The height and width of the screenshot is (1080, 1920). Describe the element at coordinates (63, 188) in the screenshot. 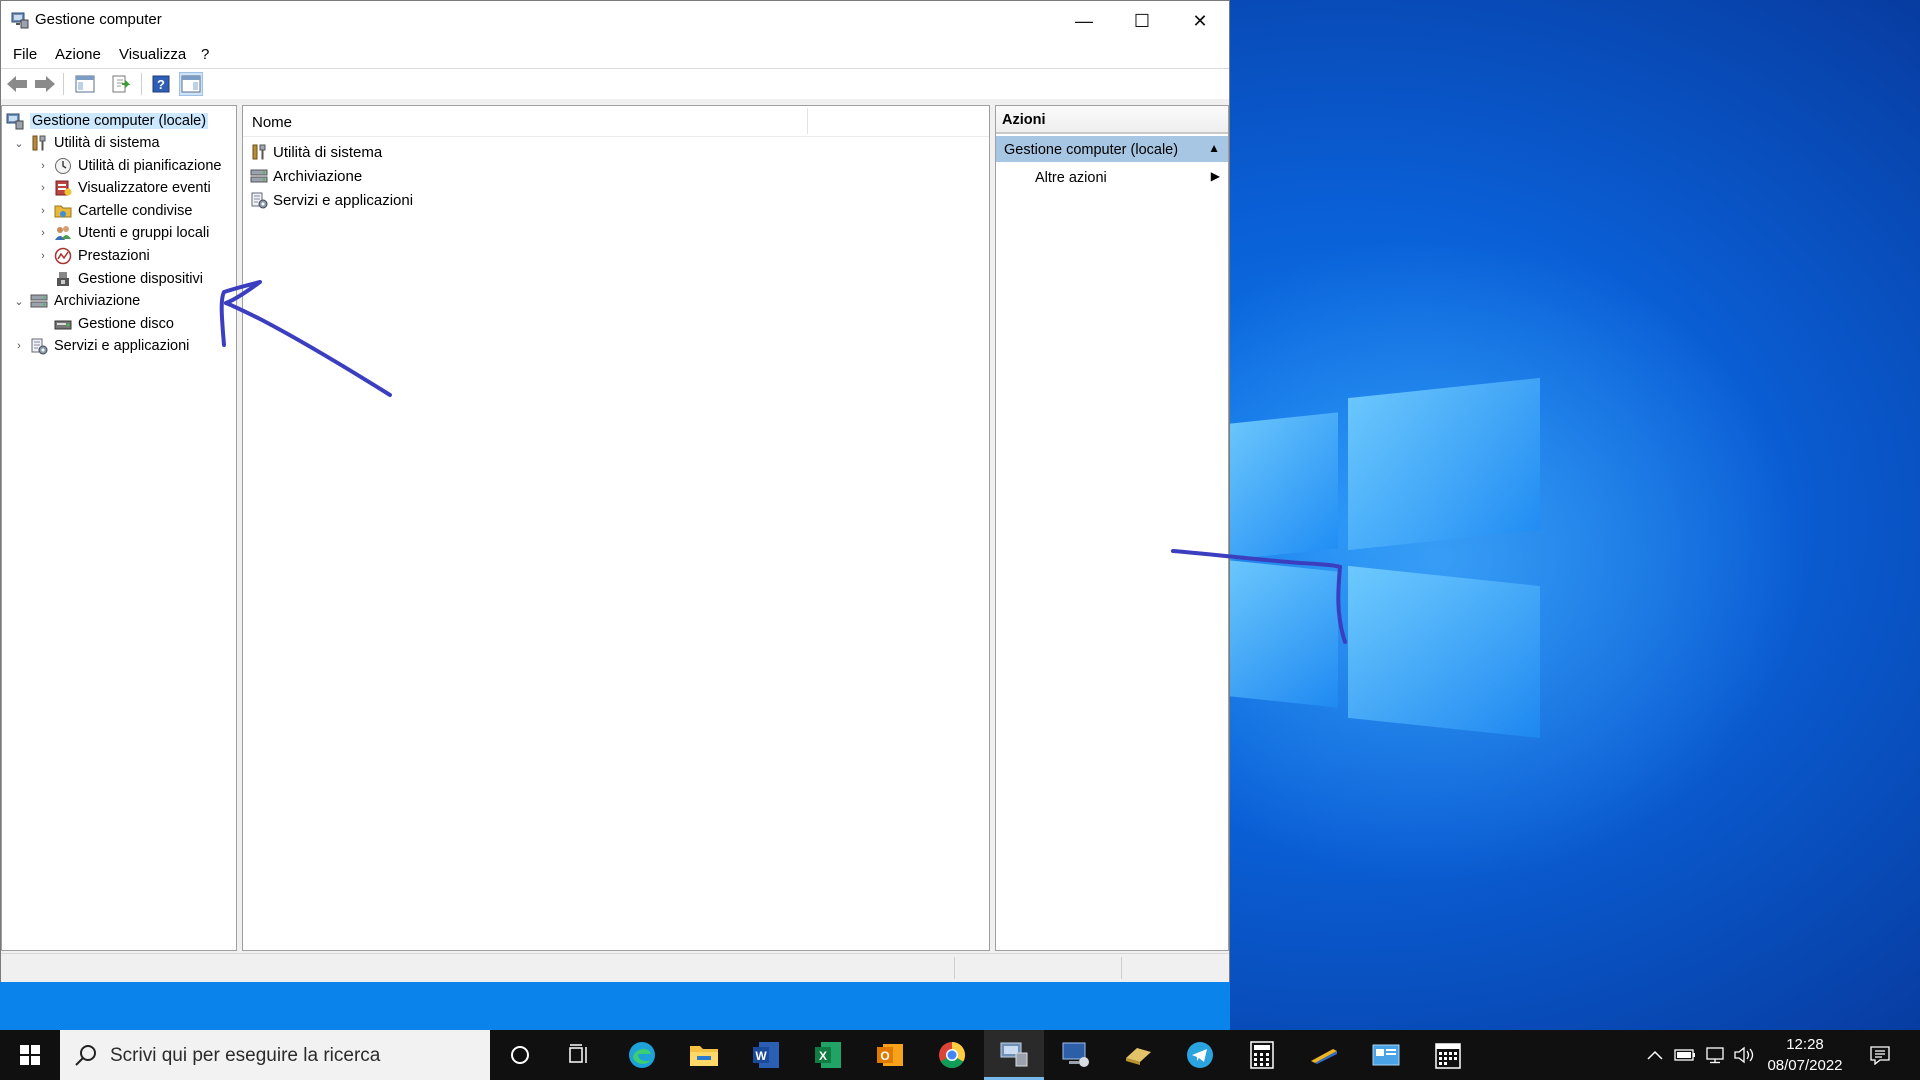

I see `event-viewer-icon` at that location.